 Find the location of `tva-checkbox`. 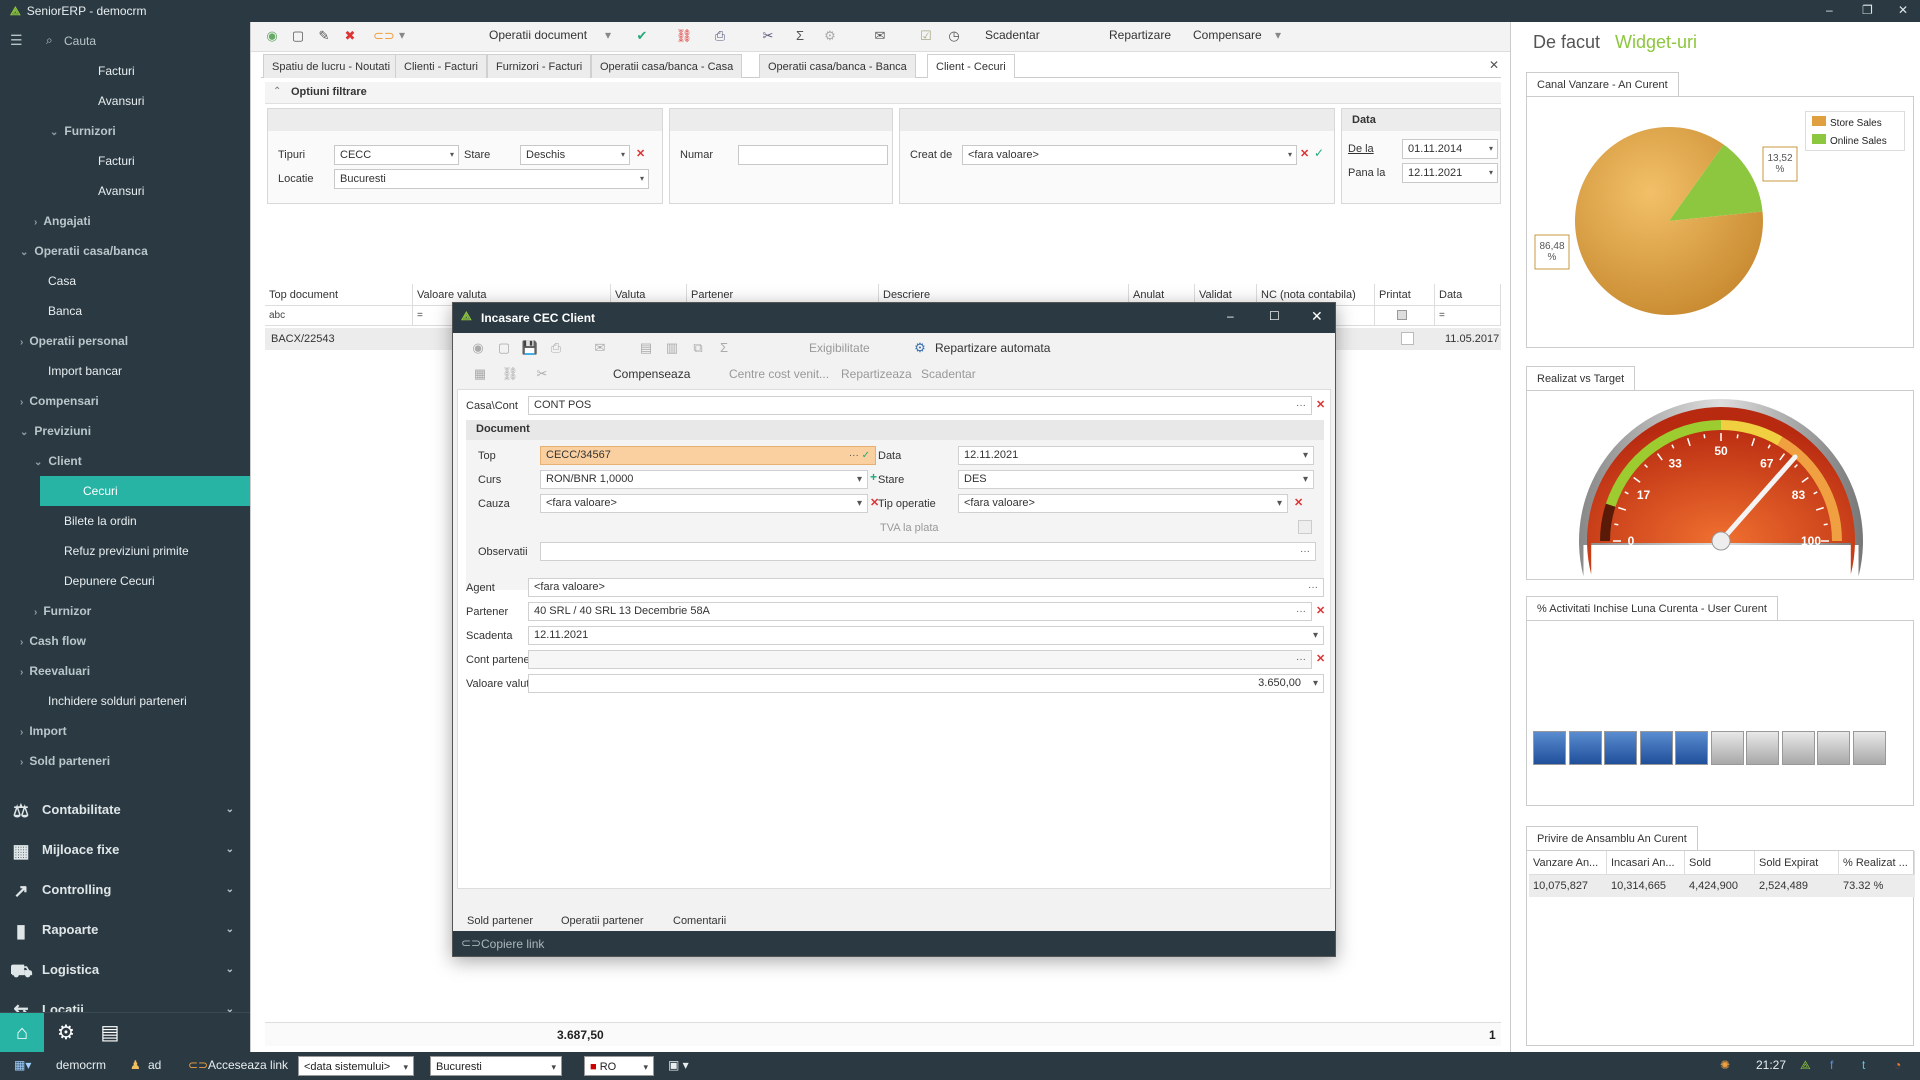

tva-checkbox is located at coordinates (1305, 527).